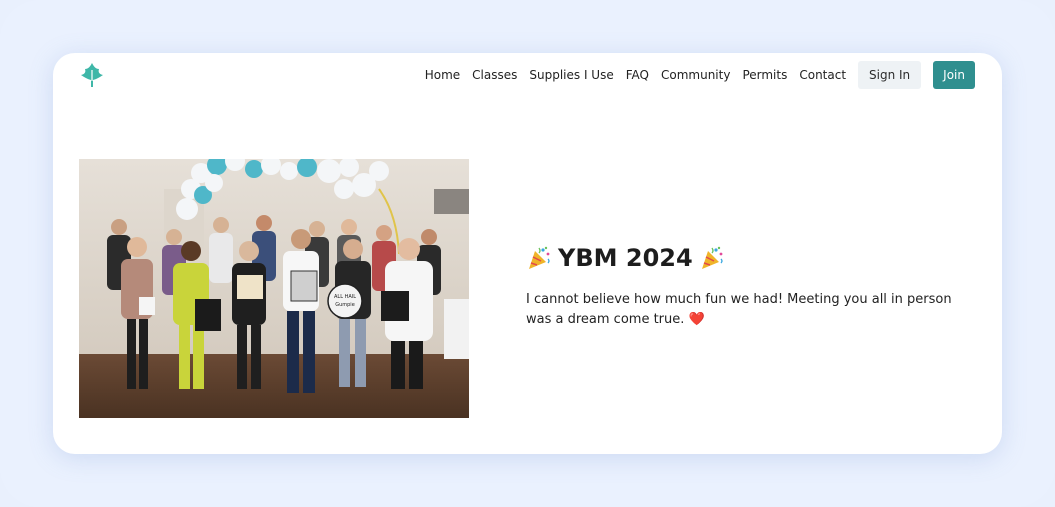 This screenshot has width=1055, height=507. What do you see at coordinates (345, 297) in the screenshot?
I see `photo-sign-text: ALL HAIL` at bounding box center [345, 297].